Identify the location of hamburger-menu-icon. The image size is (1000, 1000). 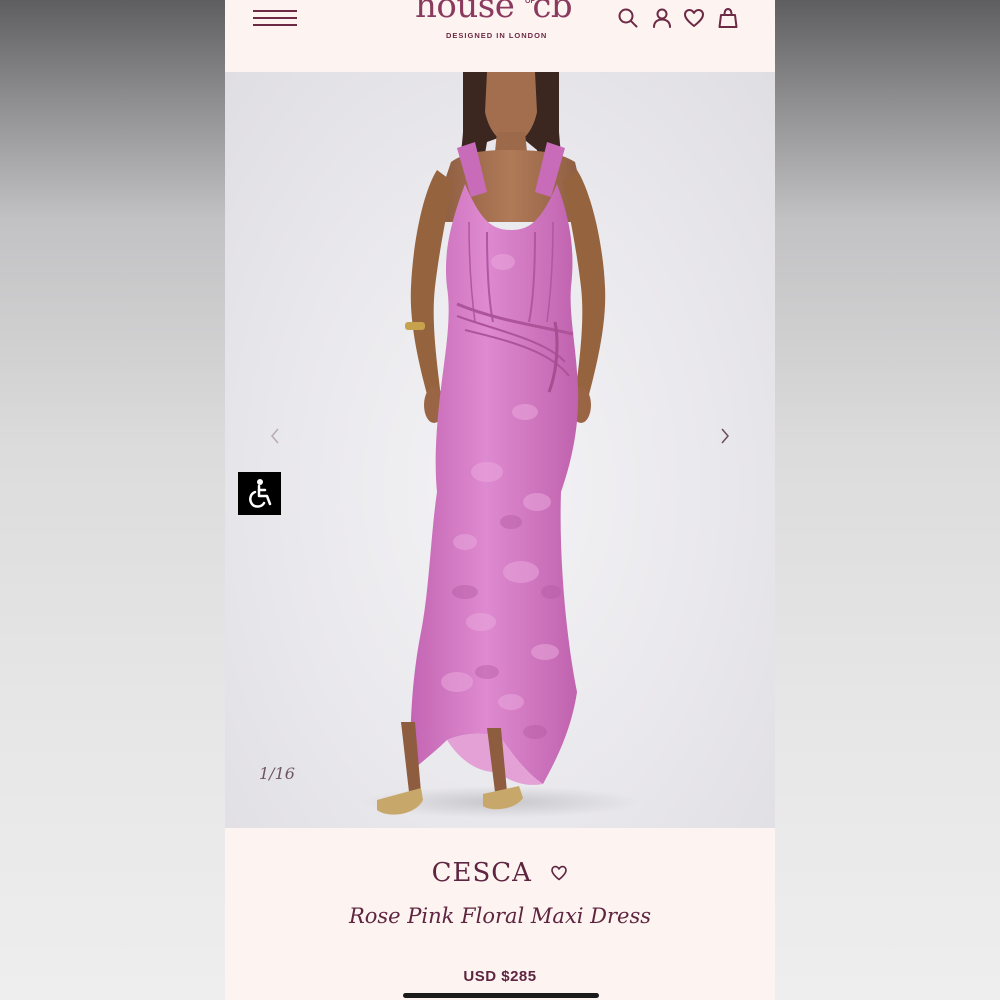
(275, 18).